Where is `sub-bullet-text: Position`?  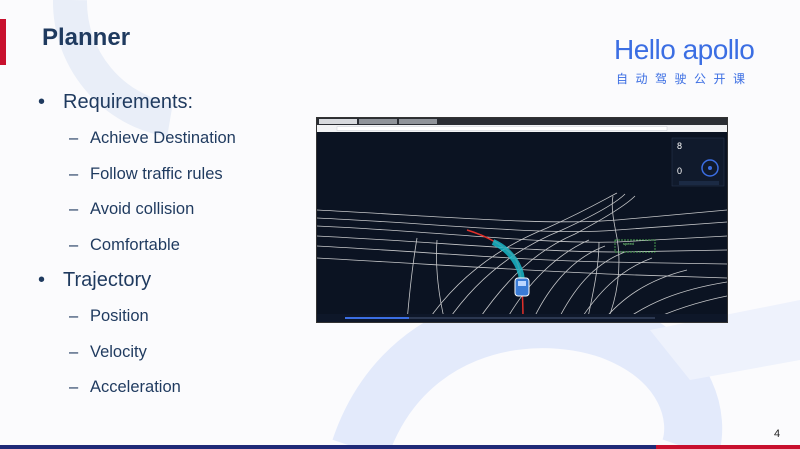
sub-bullet-text: Position is located at coordinates (119, 316).